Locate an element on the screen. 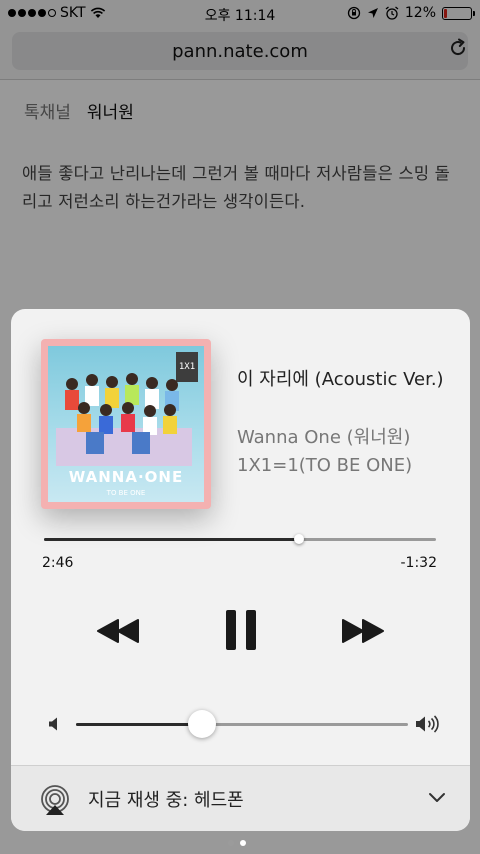  fast-forward-icon is located at coordinates (363, 631).